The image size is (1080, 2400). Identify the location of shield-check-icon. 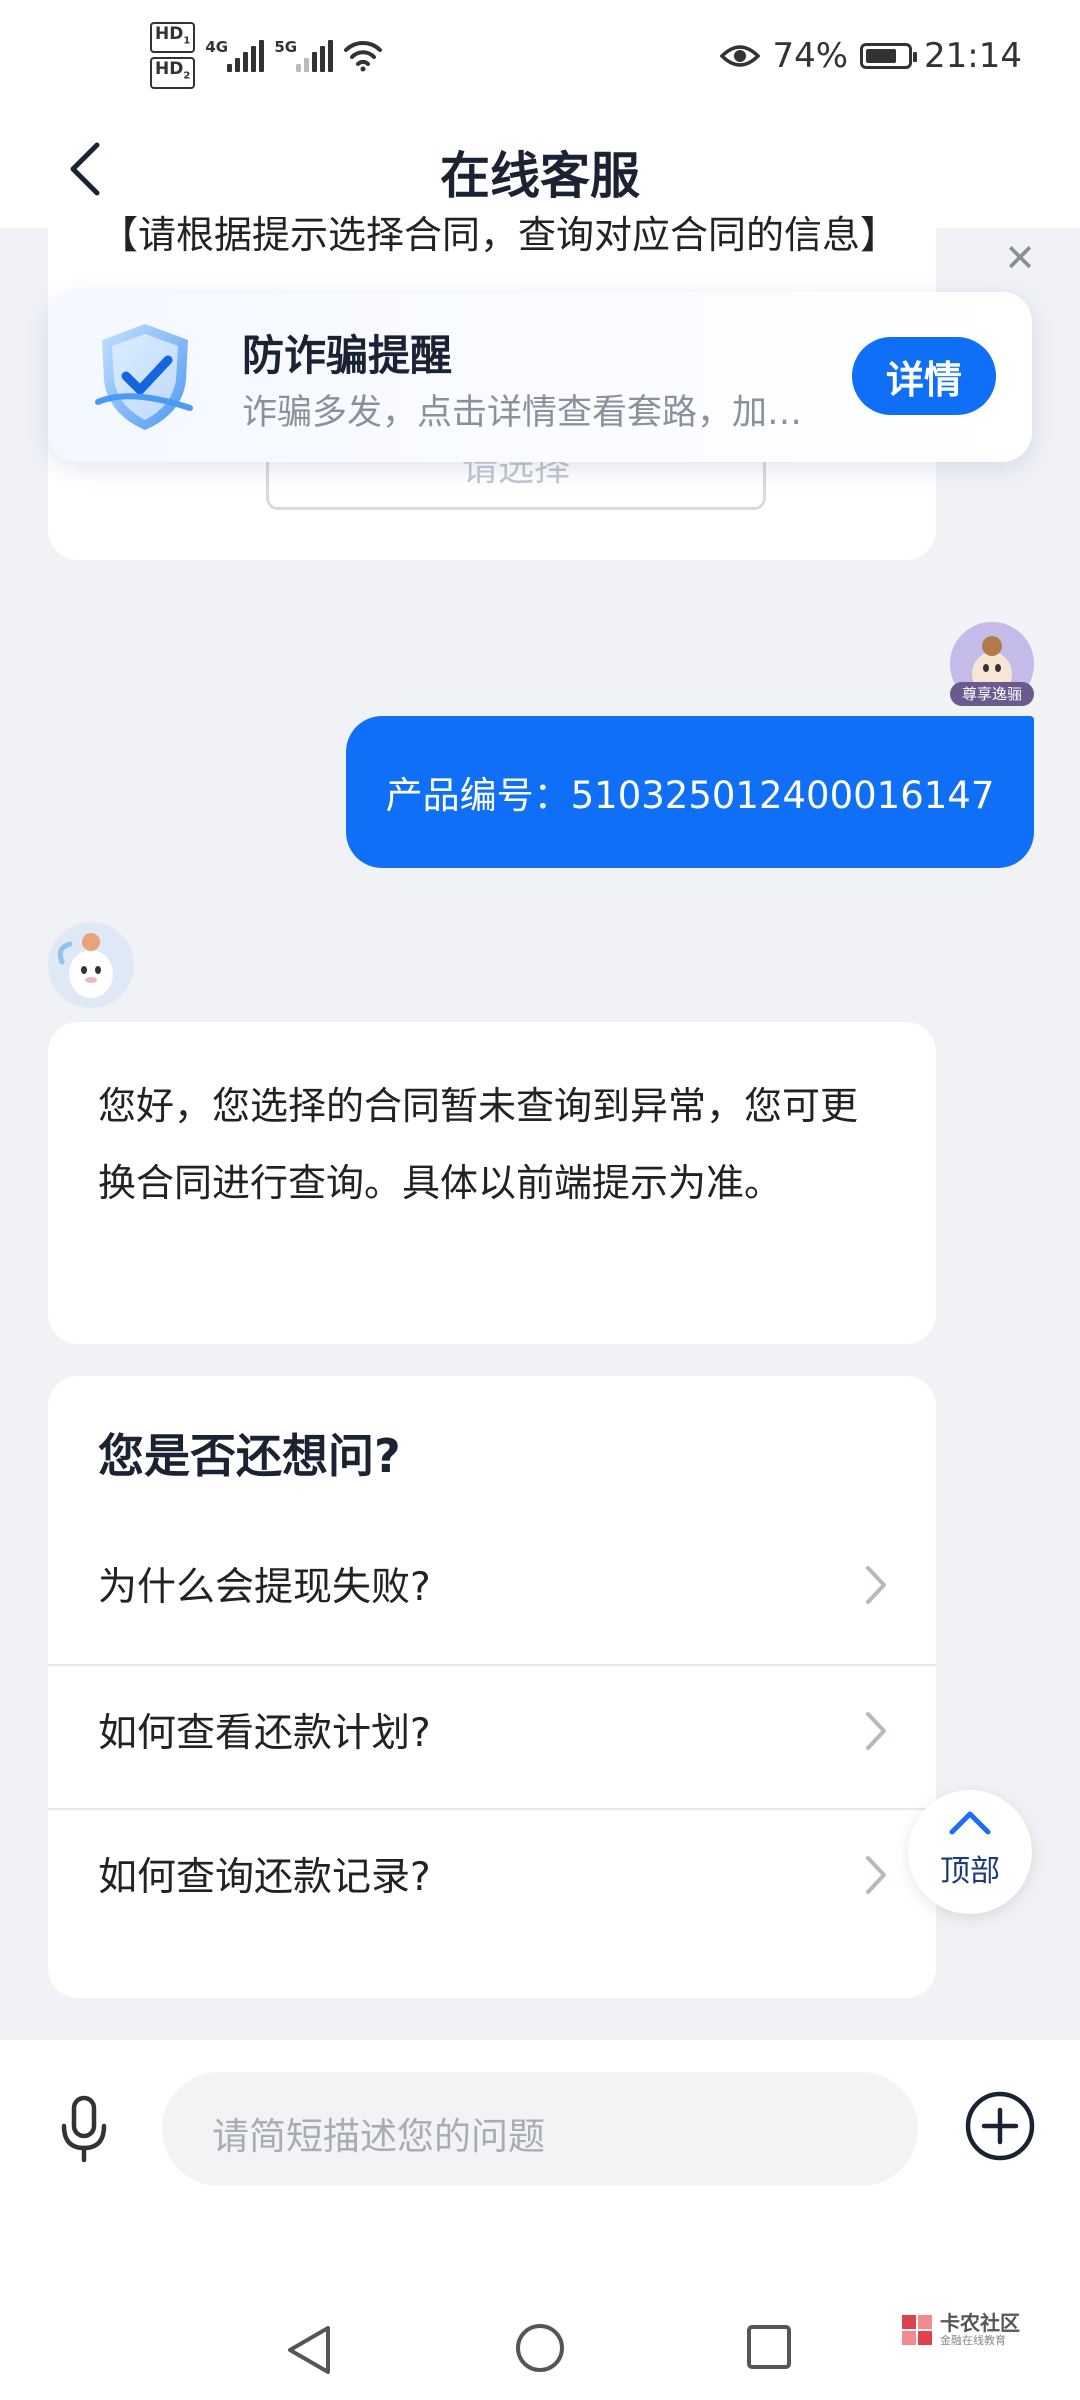
(144, 377).